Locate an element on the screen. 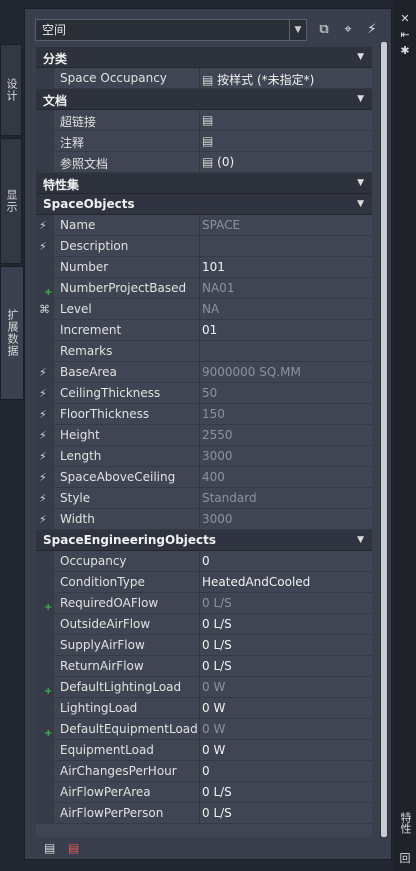  tab-display: 显示 is located at coordinates (11, 201).